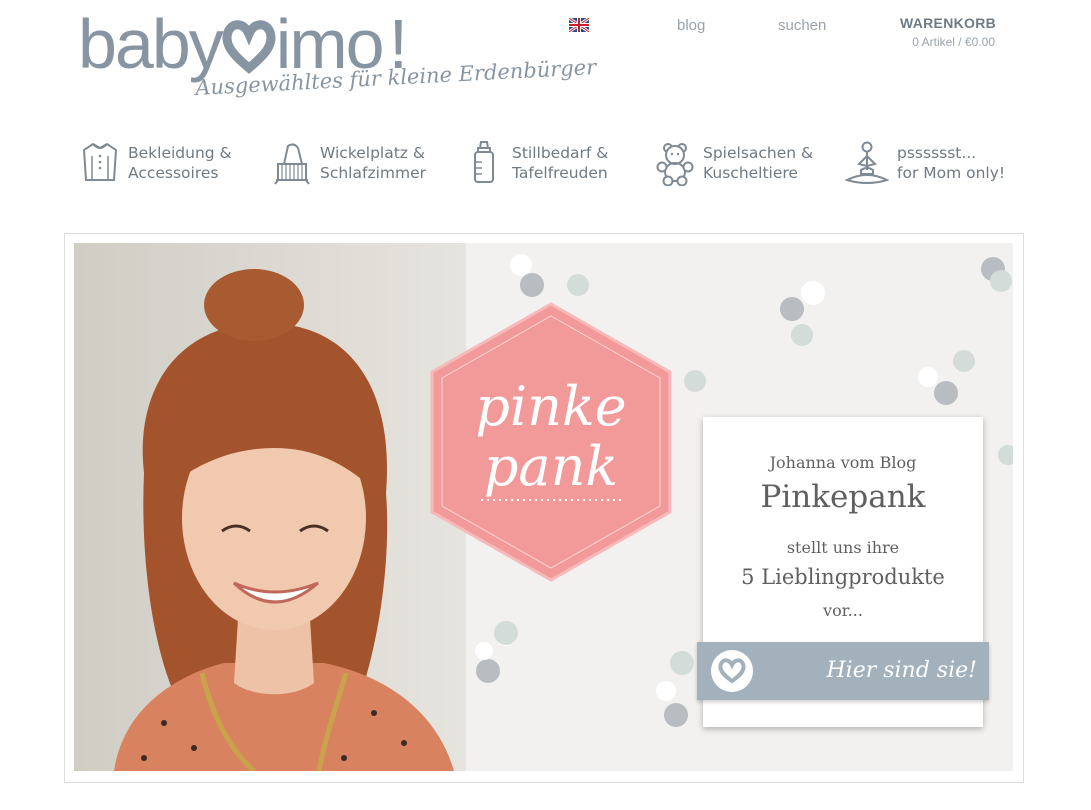  Describe the element at coordinates (925, 163) in the screenshot. I see `category-for-mom: psssssst... for Mom only!` at that location.